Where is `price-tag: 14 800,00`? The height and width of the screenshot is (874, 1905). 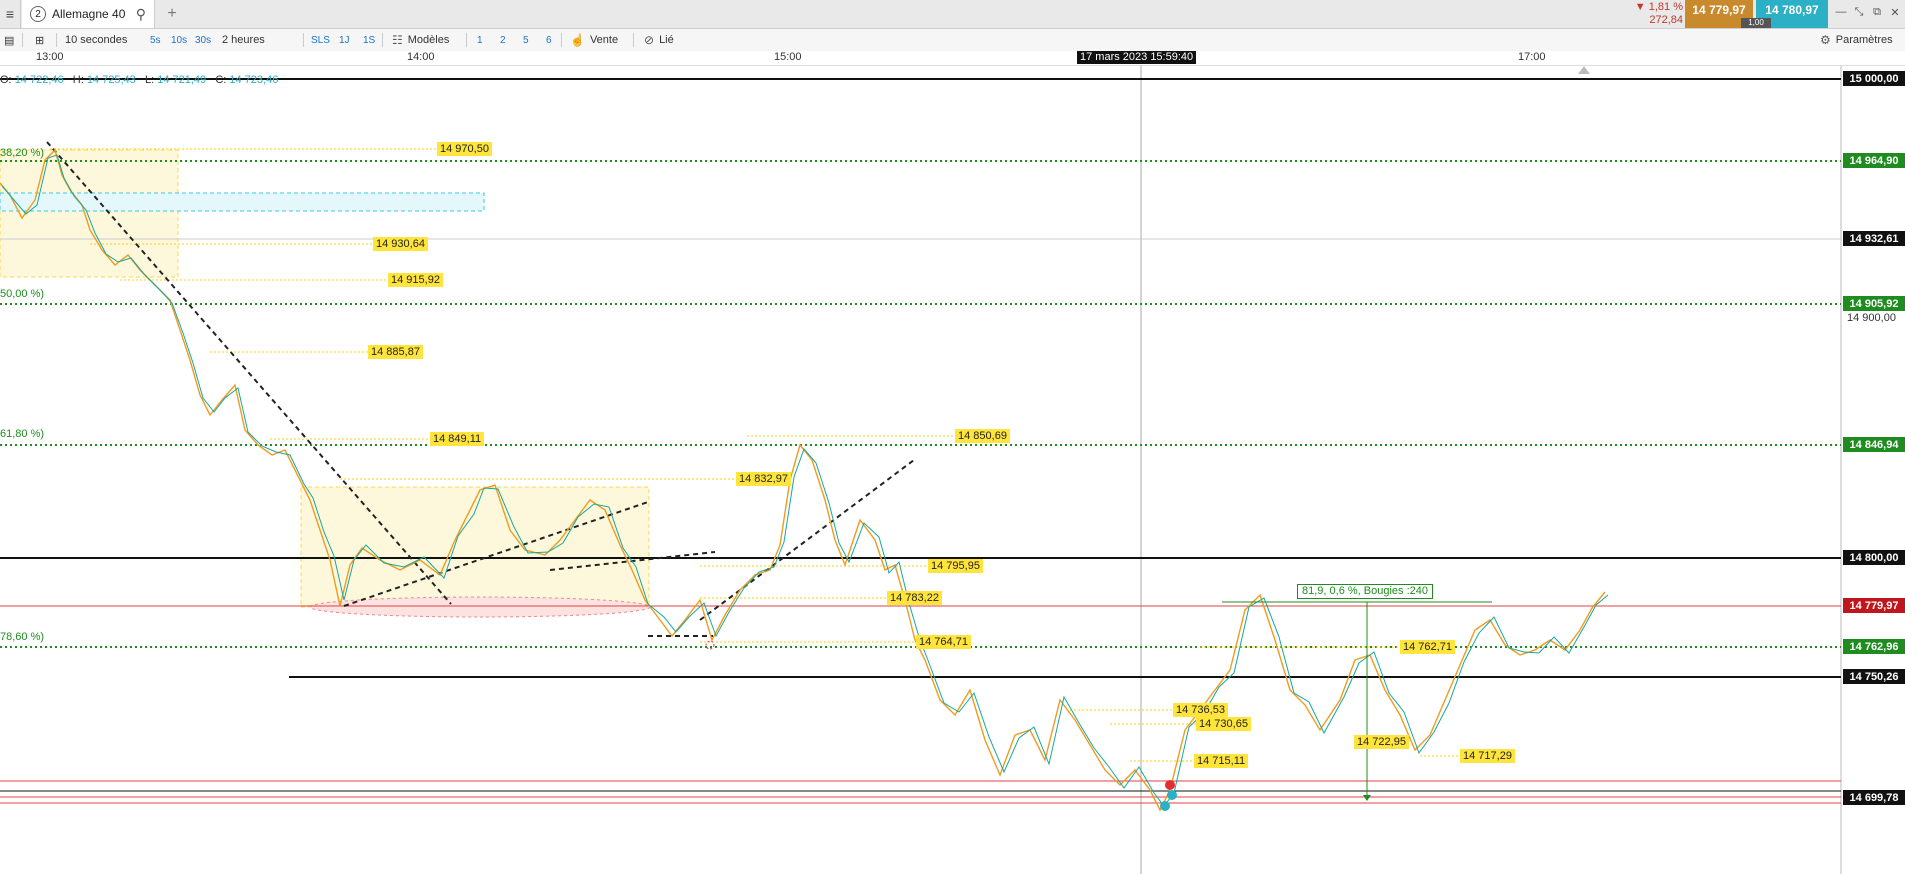
price-tag: 14 800,00 is located at coordinates (1874, 557).